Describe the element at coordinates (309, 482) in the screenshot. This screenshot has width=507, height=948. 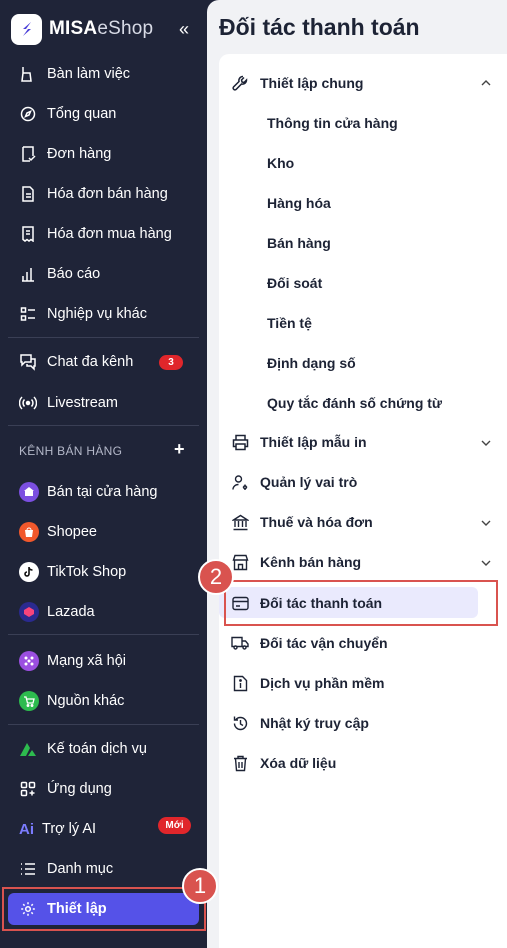
I see `settings-item-label: Quản lý vai trò` at that location.